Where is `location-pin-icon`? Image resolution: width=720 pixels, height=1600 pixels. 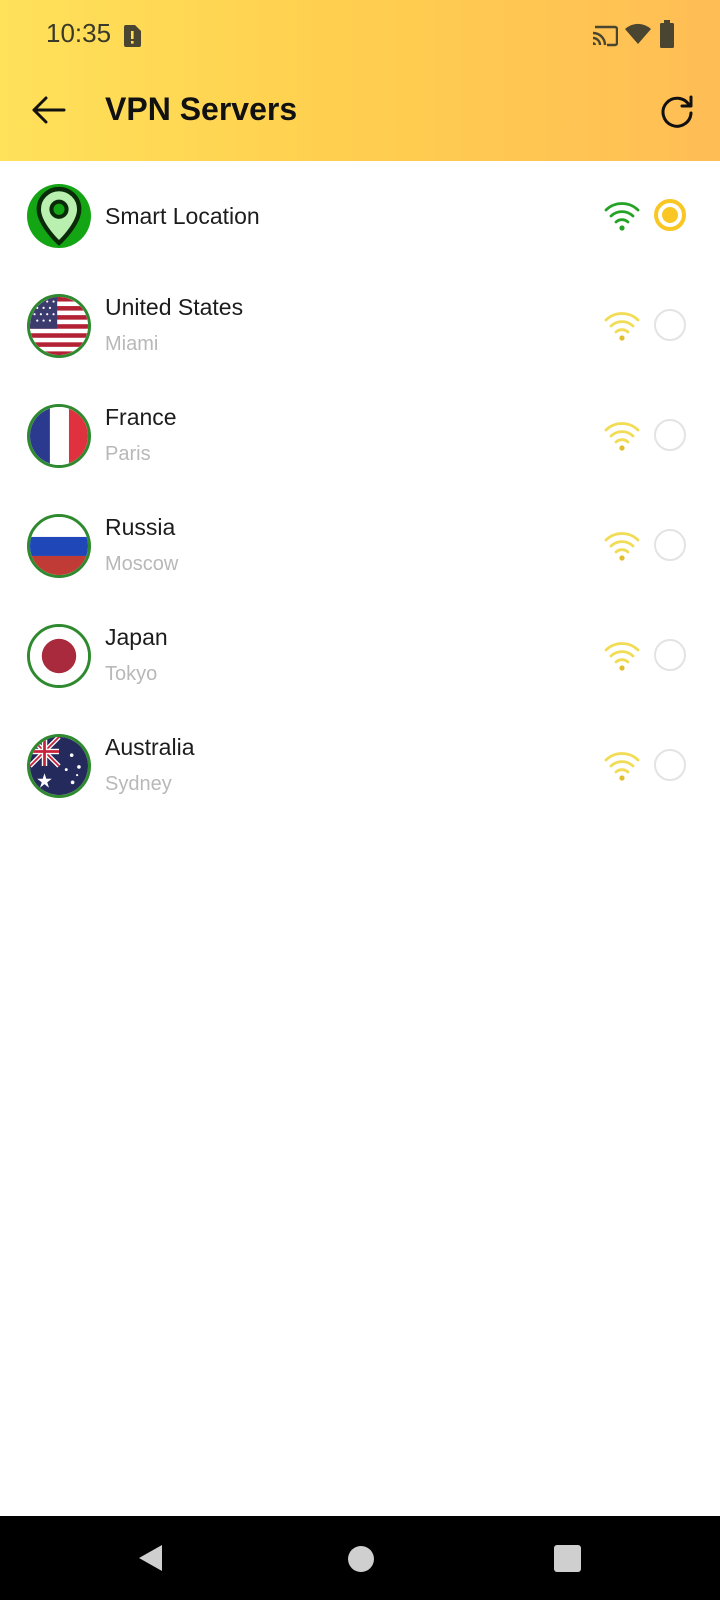
location-pin-icon is located at coordinates (59, 216).